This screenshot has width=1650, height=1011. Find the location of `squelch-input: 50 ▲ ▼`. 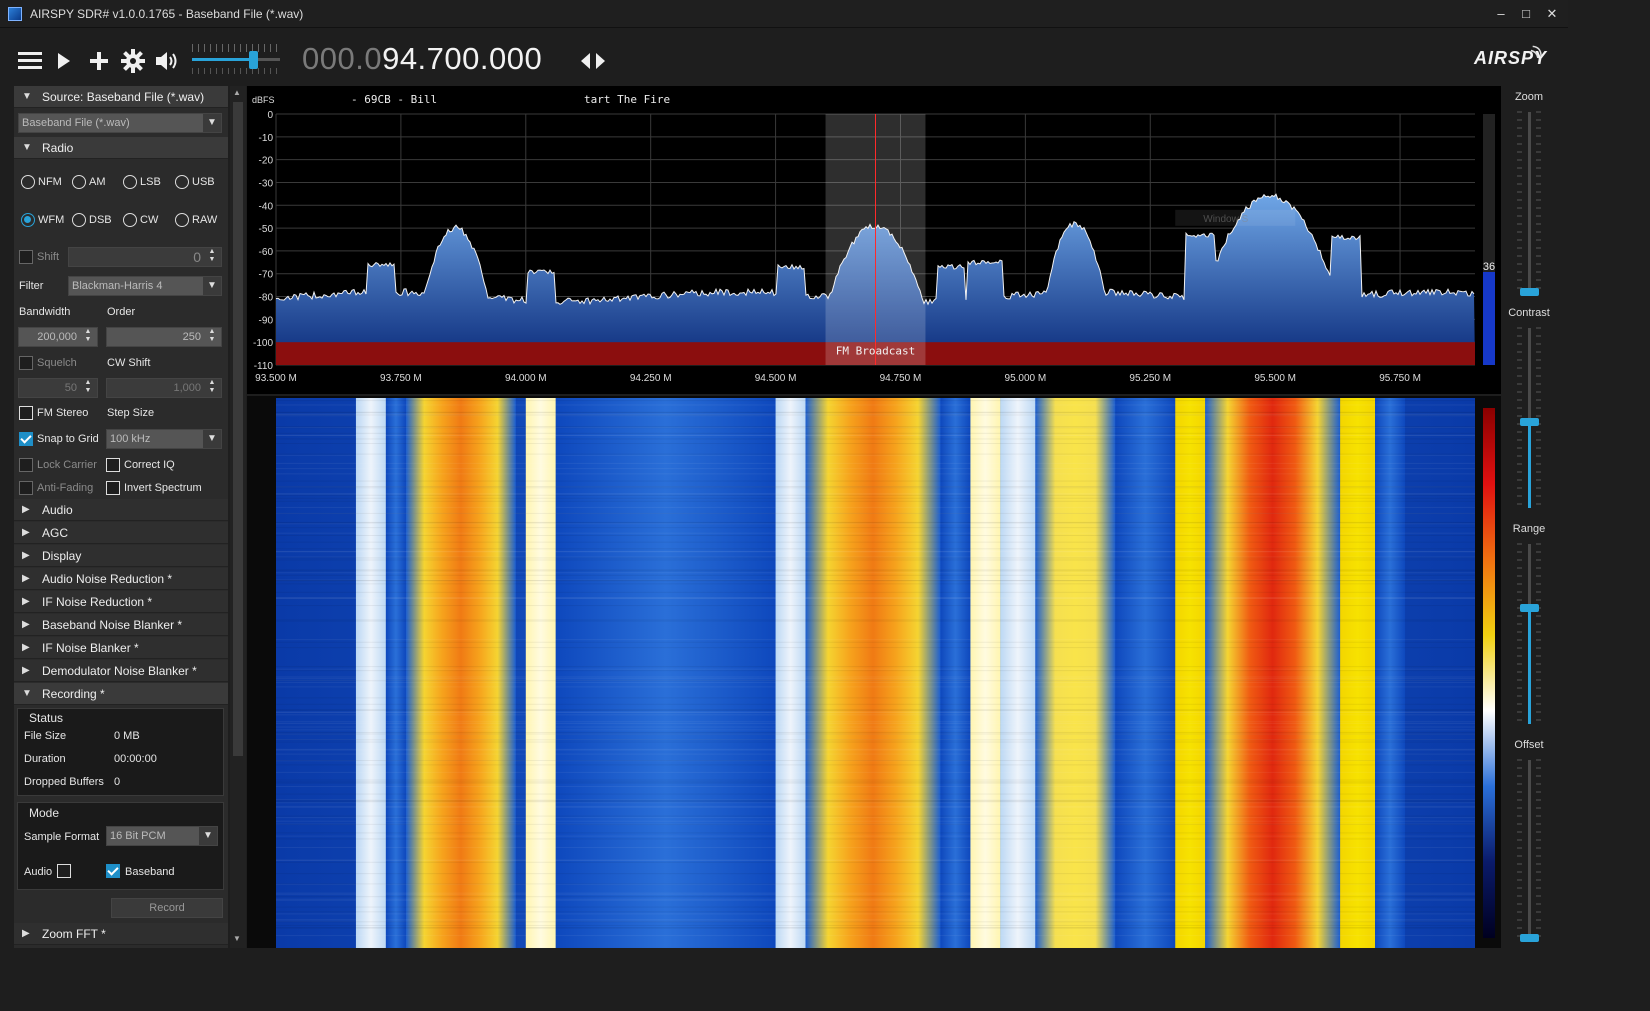

squelch-input: 50 ▲ ▼ is located at coordinates (58, 388).